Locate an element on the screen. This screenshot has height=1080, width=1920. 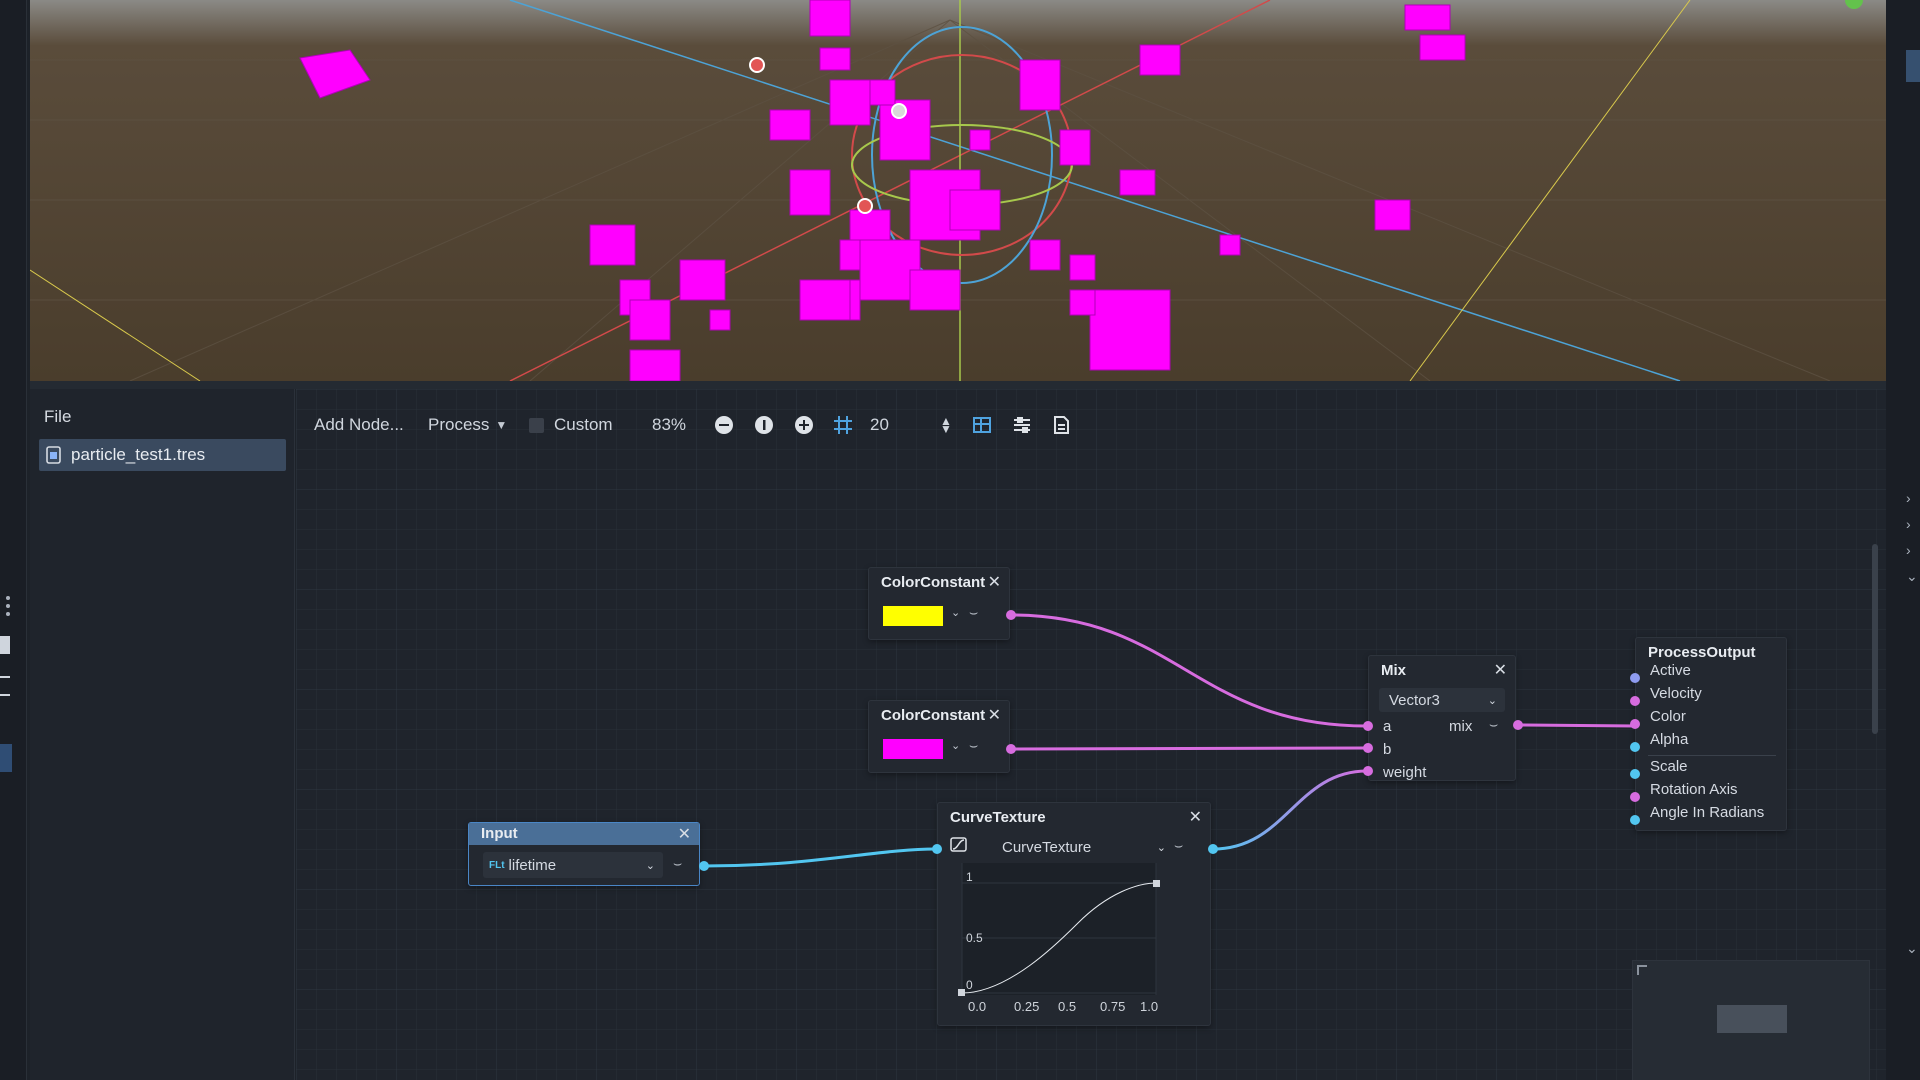
zoom-level: 83% is located at coordinates (669, 425).